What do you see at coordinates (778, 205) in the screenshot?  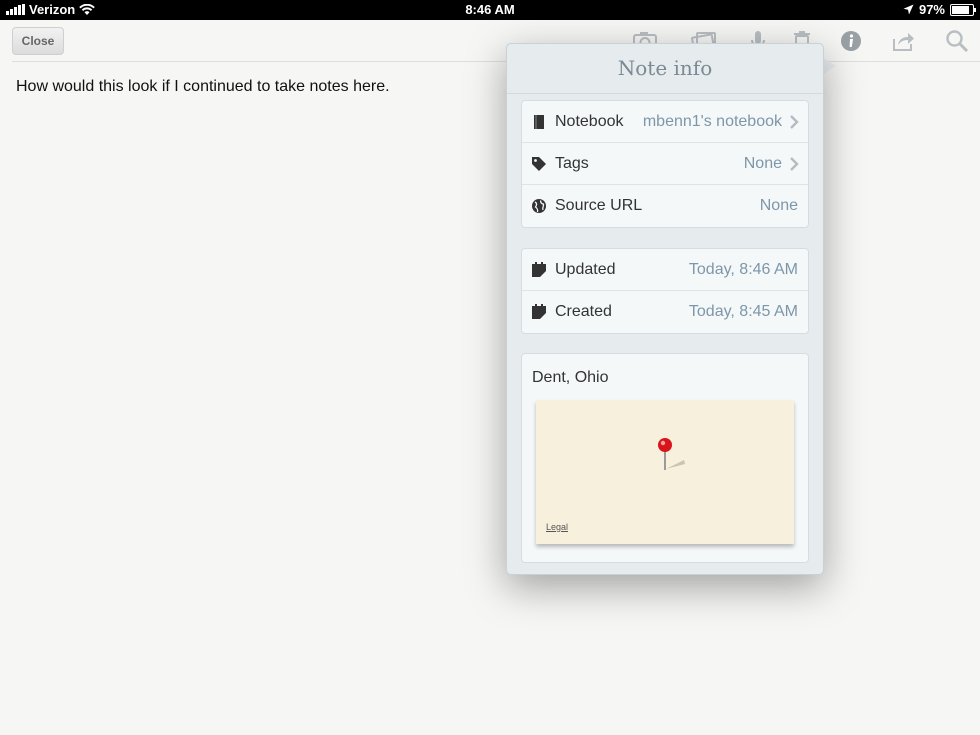 I see `source-url-value: None` at bounding box center [778, 205].